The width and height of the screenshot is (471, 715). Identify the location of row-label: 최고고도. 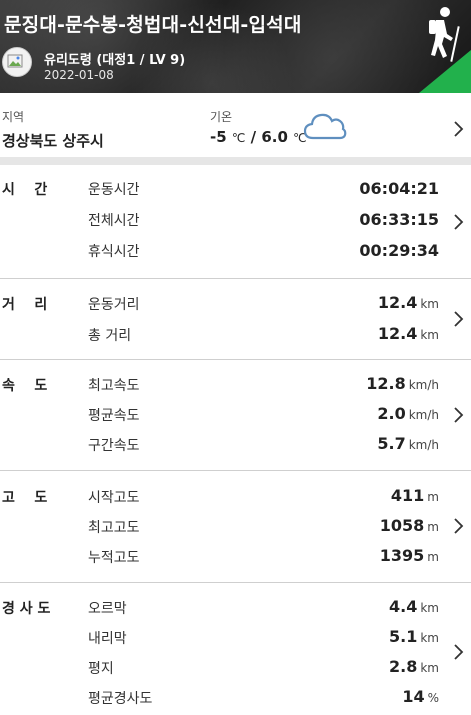
(114, 528).